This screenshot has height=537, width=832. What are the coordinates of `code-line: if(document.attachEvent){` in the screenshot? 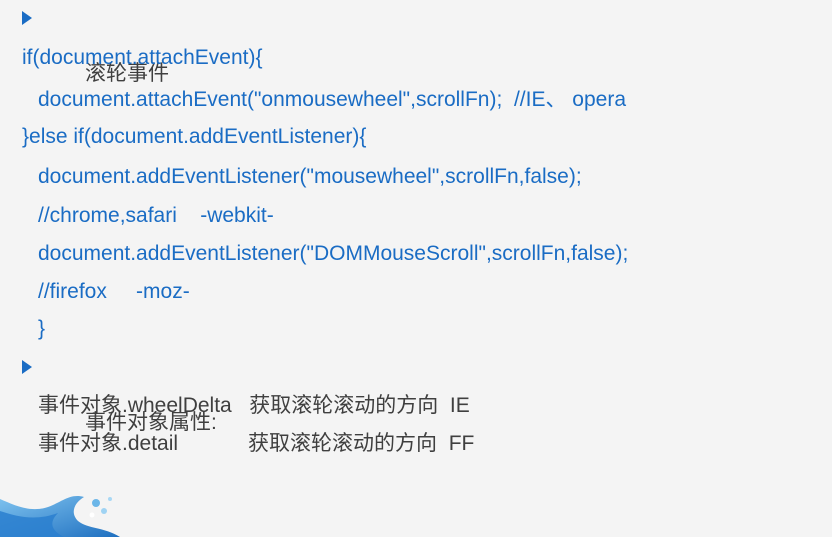 It's located at (142, 57).